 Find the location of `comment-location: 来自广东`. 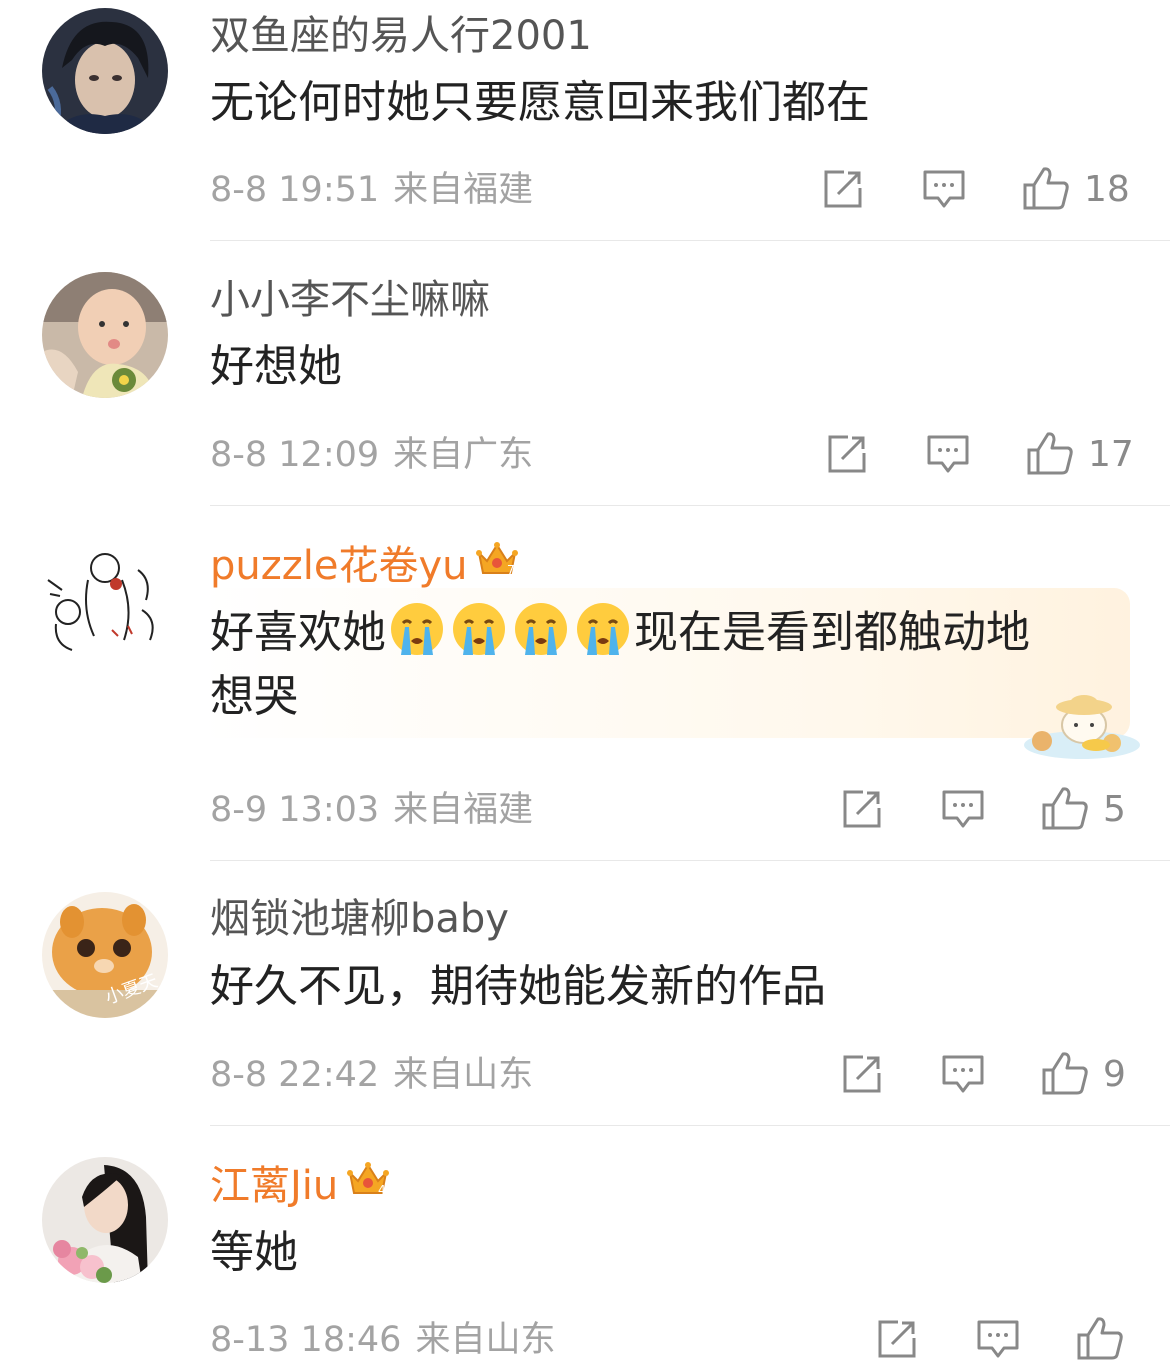

comment-location: 来自广东 is located at coordinates (463, 455).